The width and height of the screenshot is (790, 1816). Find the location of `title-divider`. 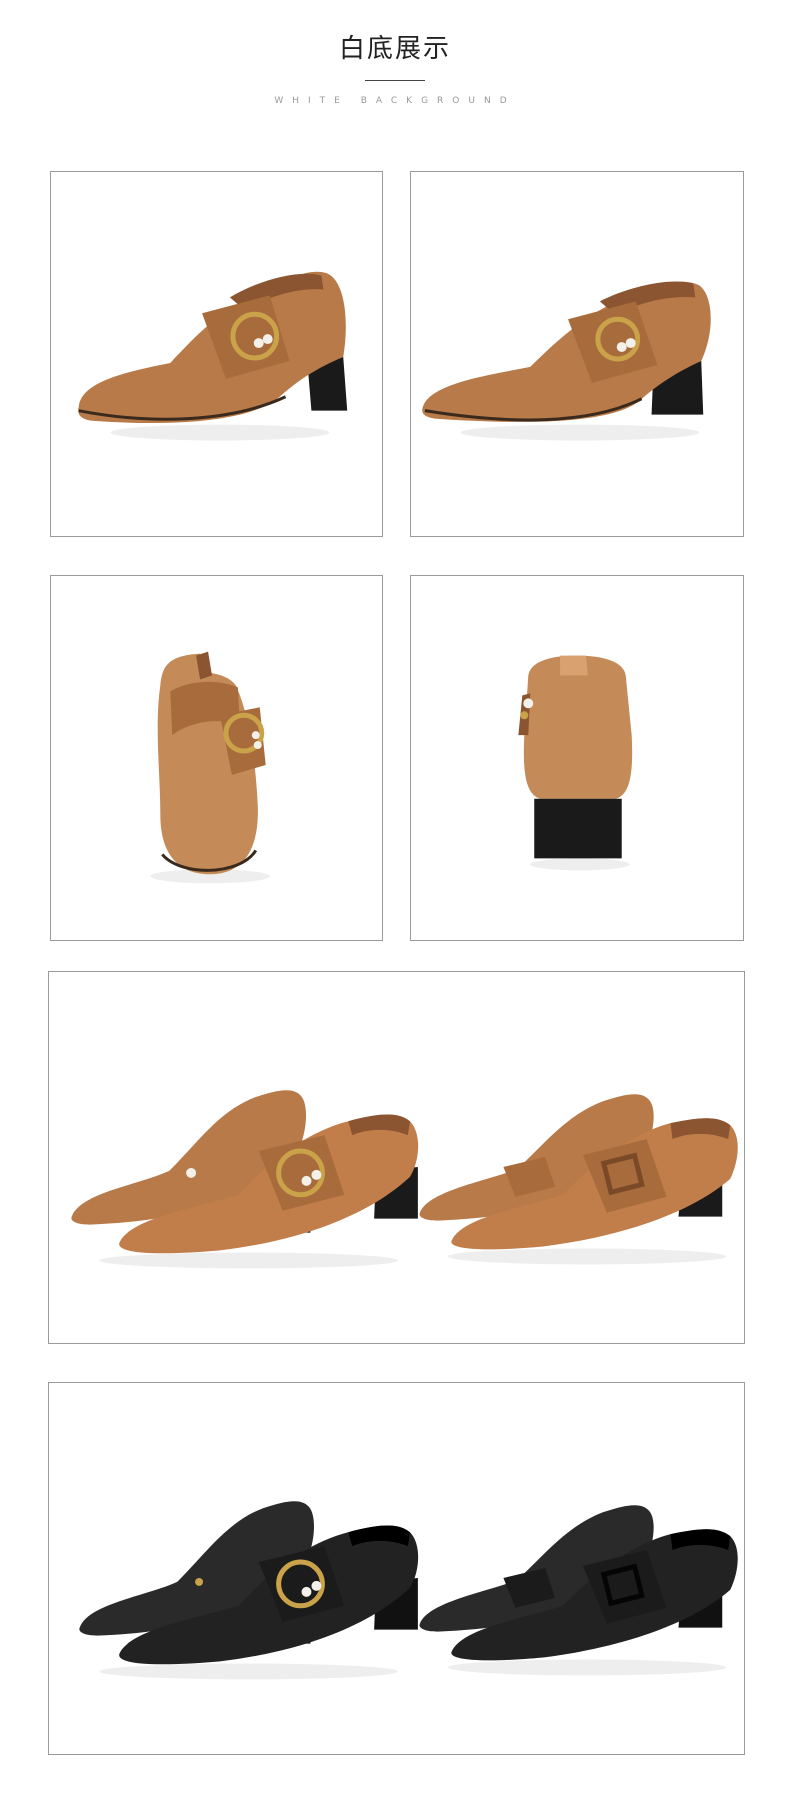

title-divider is located at coordinates (395, 80).